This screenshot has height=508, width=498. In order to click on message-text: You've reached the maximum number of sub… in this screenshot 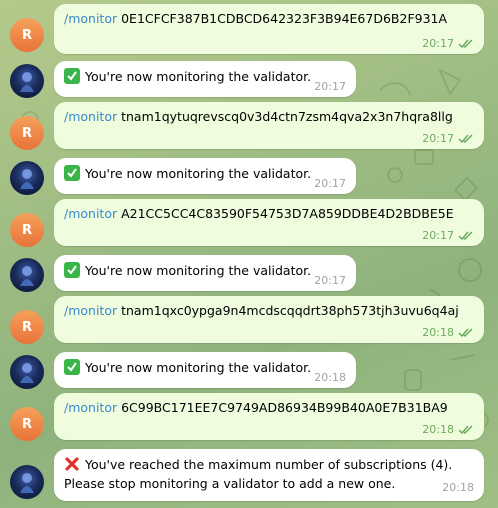, I will do `click(269, 464)`.